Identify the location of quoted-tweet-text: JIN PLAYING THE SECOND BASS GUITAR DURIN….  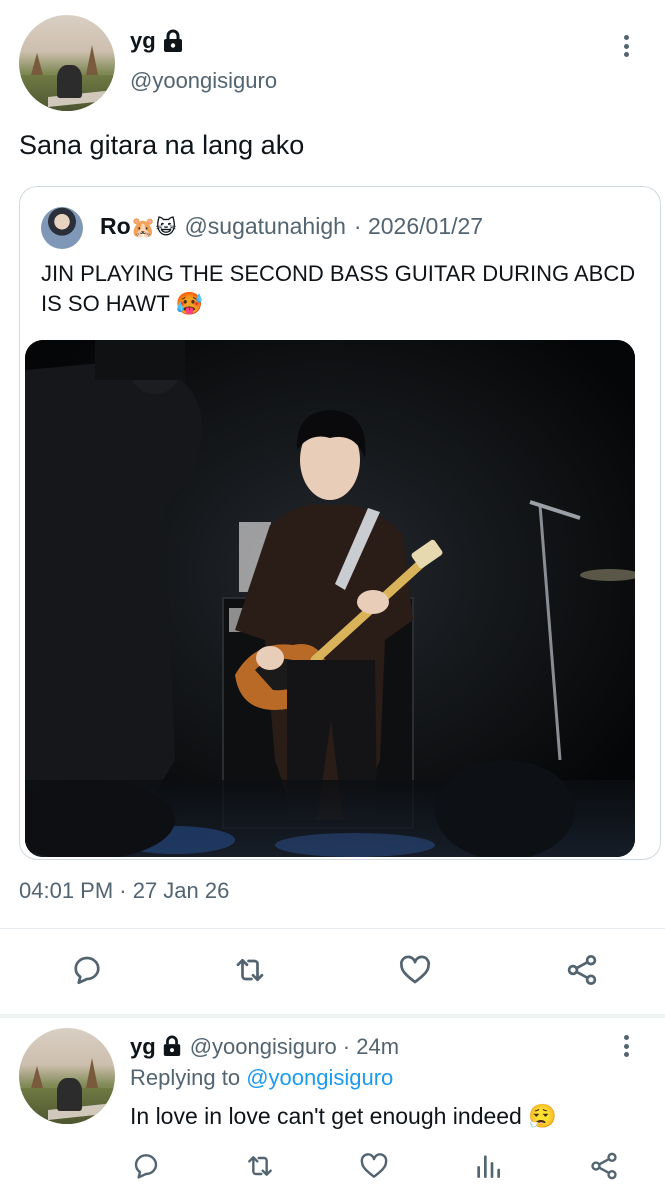
(338, 288).